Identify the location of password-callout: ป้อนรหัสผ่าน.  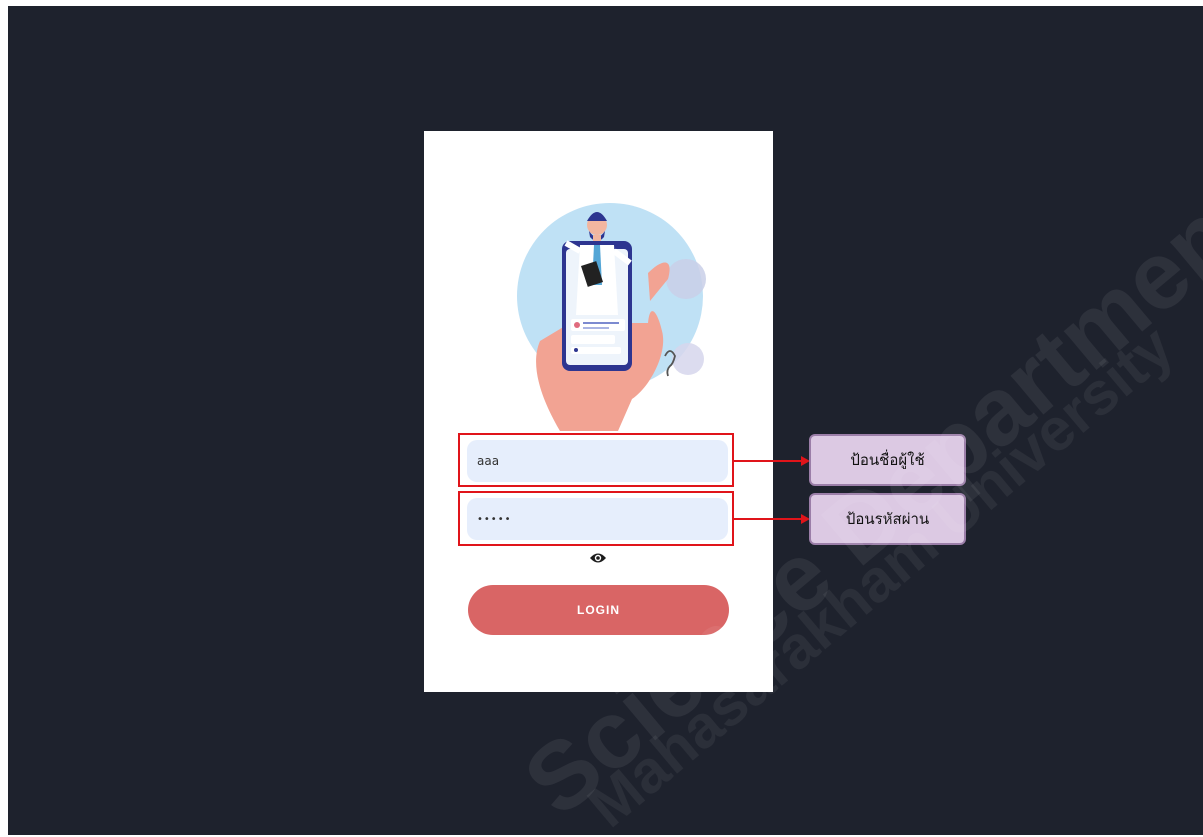
(887, 519).